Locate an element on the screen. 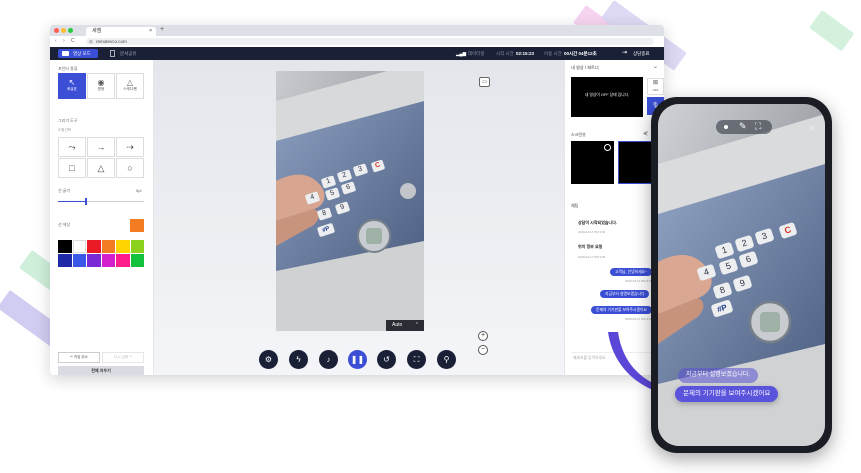  current-color-swatch is located at coordinates (137, 225).